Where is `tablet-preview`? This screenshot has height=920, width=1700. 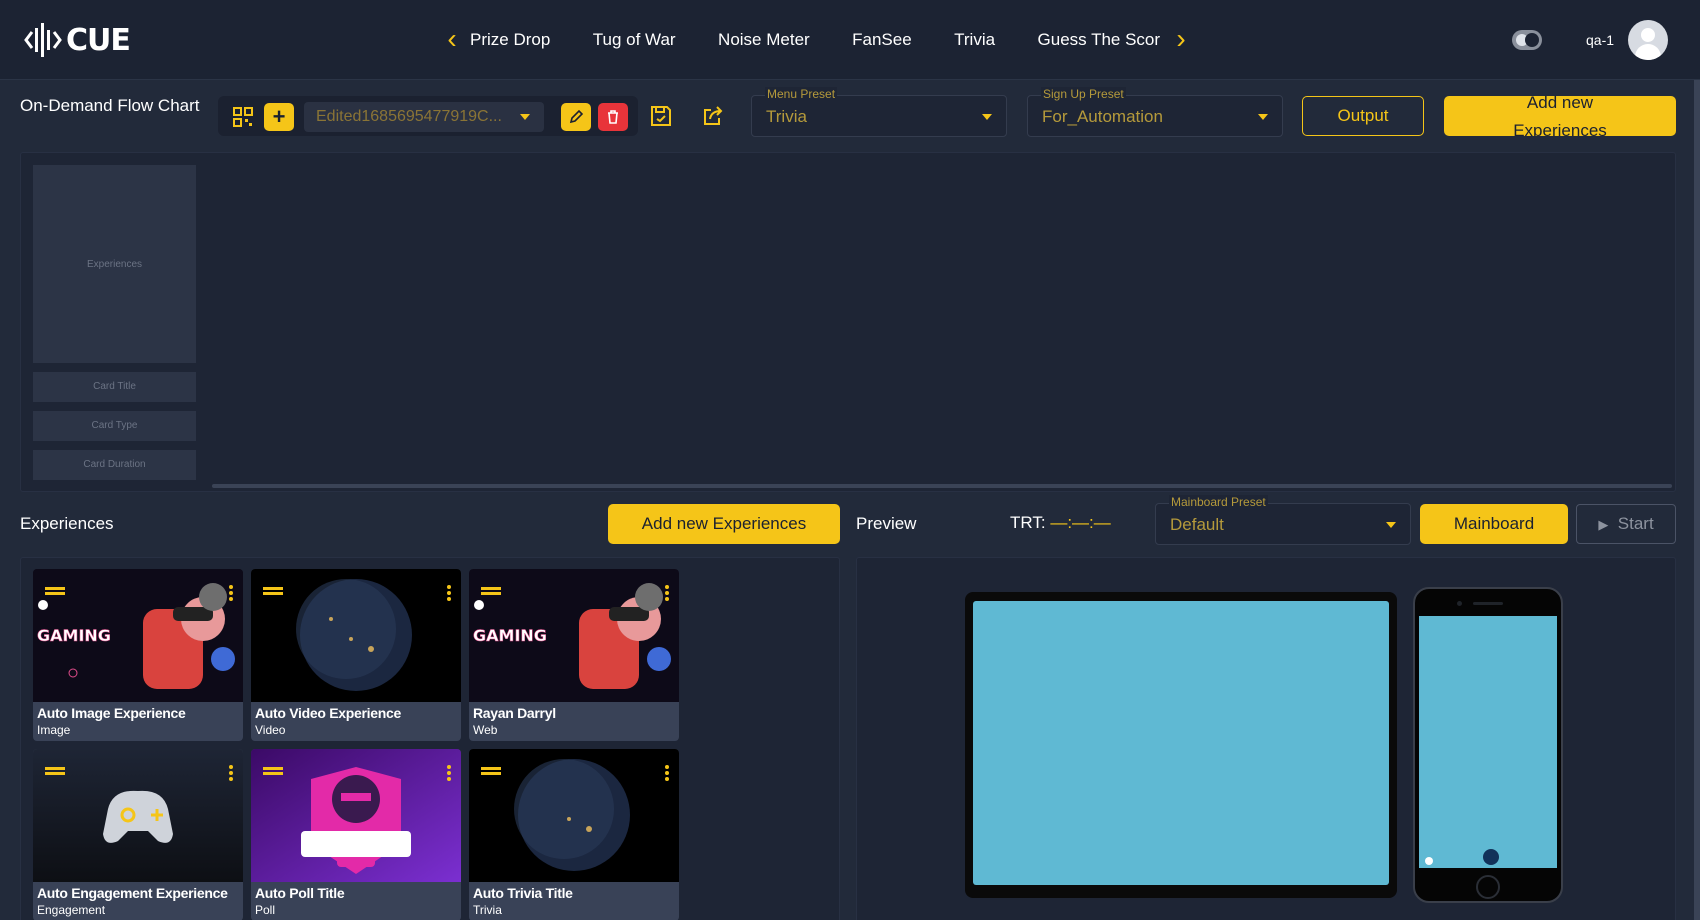 tablet-preview is located at coordinates (1181, 745).